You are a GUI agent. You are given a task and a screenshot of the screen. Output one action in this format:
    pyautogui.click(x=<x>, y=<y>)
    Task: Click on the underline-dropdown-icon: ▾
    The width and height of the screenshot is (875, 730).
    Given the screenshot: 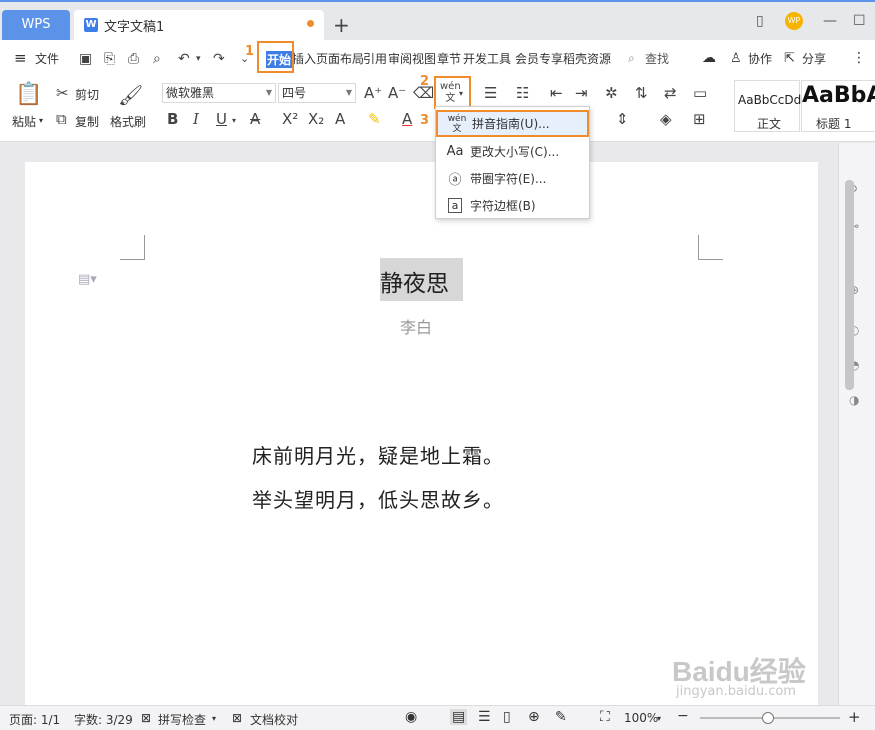 What is the action you would take?
    pyautogui.click(x=234, y=121)
    